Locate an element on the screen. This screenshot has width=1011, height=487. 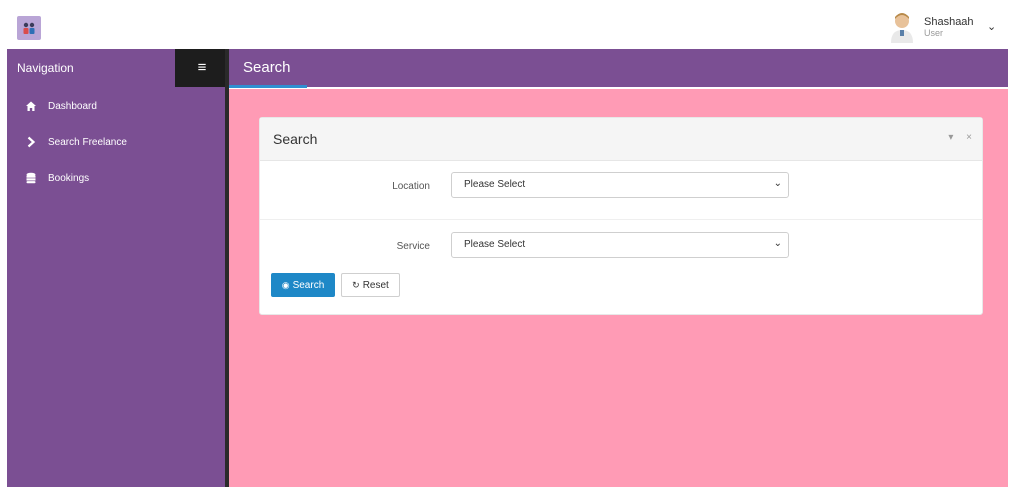
search-button: ◉ Search is located at coordinates (303, 285).